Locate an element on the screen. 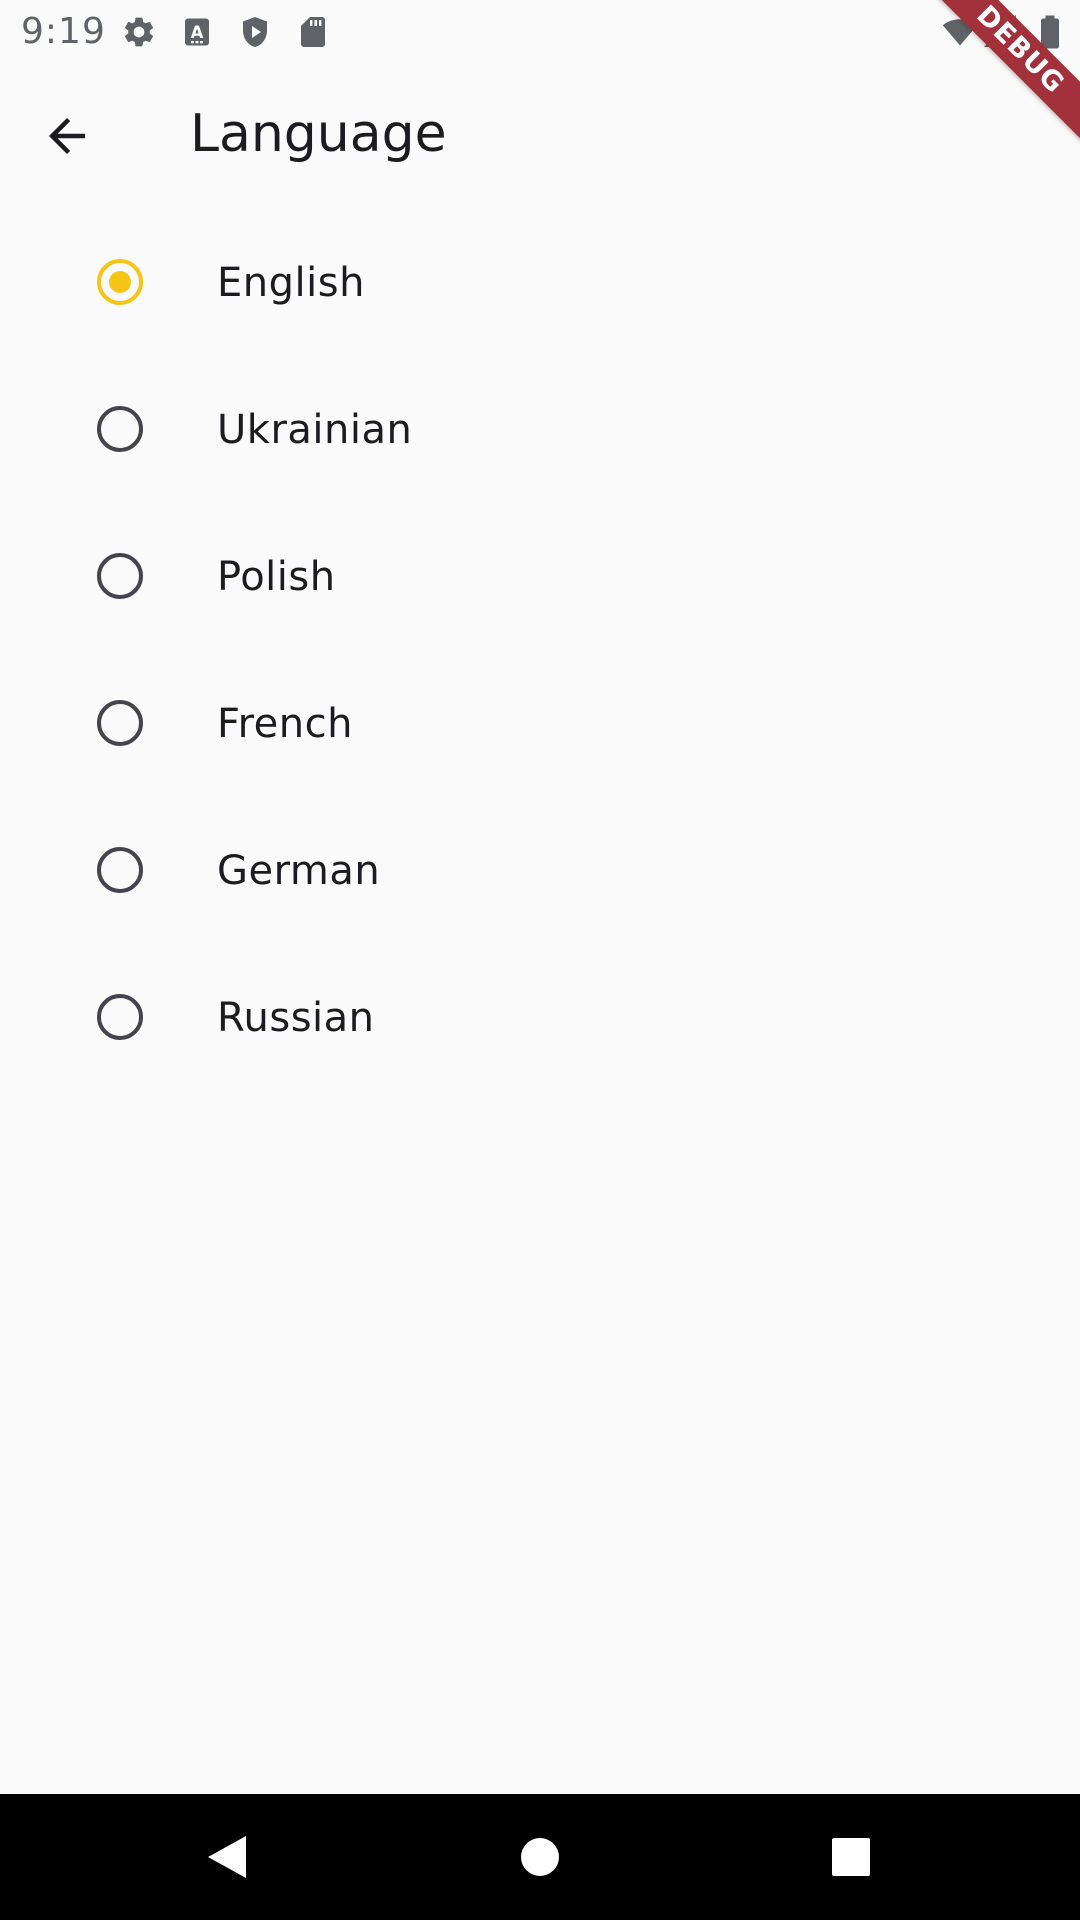 The width and height of the screenshot is (1080, 1920). recents-square-icon is located at coordinates (851, 1857).